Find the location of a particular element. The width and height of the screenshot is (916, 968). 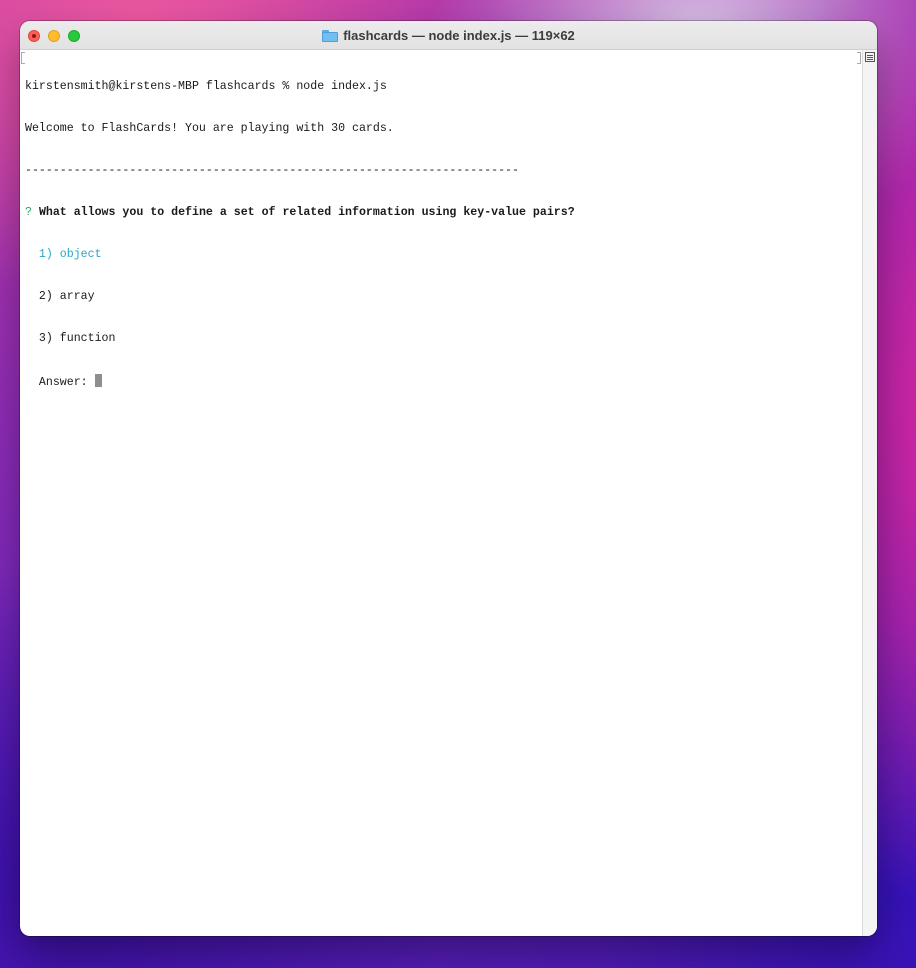

choice-item: 1) object is located at coordinates (443, 255).